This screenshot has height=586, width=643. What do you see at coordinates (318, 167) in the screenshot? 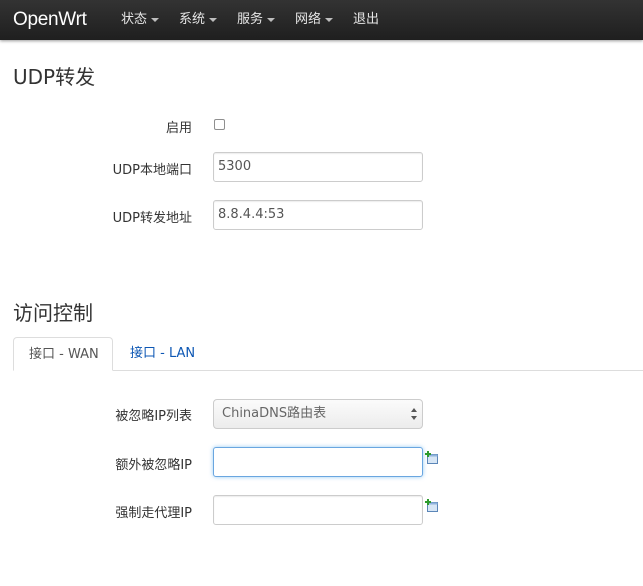
I see `udp-local-port-input: 5300` at bounding box center [318, 167].